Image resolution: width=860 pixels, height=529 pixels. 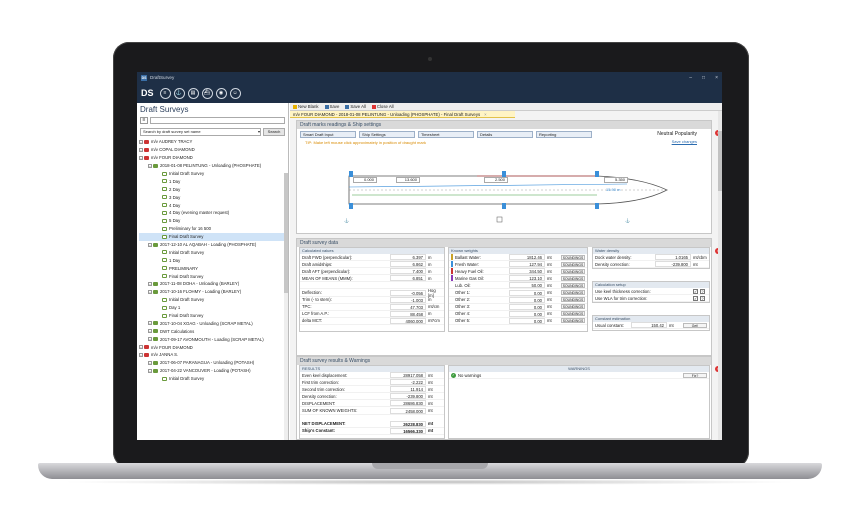 What do you see at coordinates (212, 205) in the screenshot?
I see `tree-item: 4 Day` at bounding box center [212, 205].